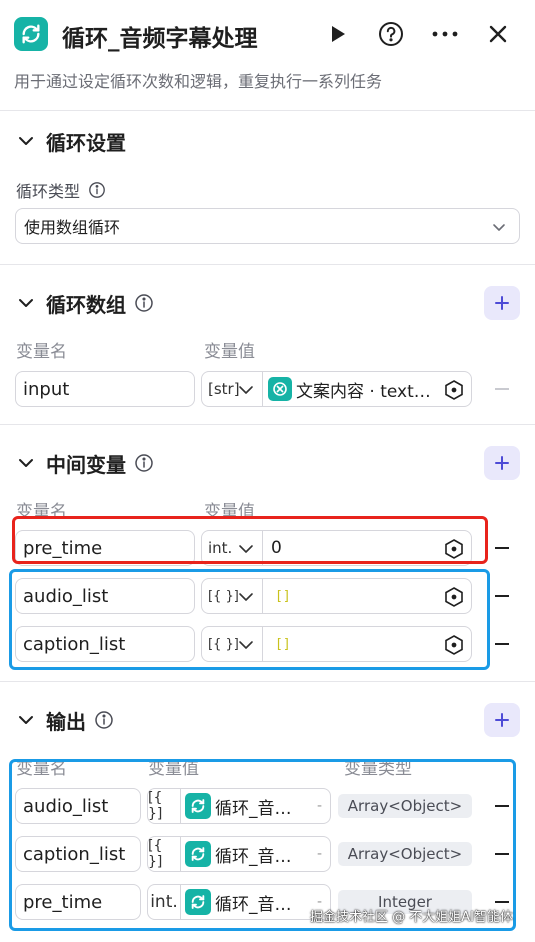  What do you see at coordinates (232, 548) in the screenshot?
I see `middle-var-type-select: int.` at bounding box center [232, 548].